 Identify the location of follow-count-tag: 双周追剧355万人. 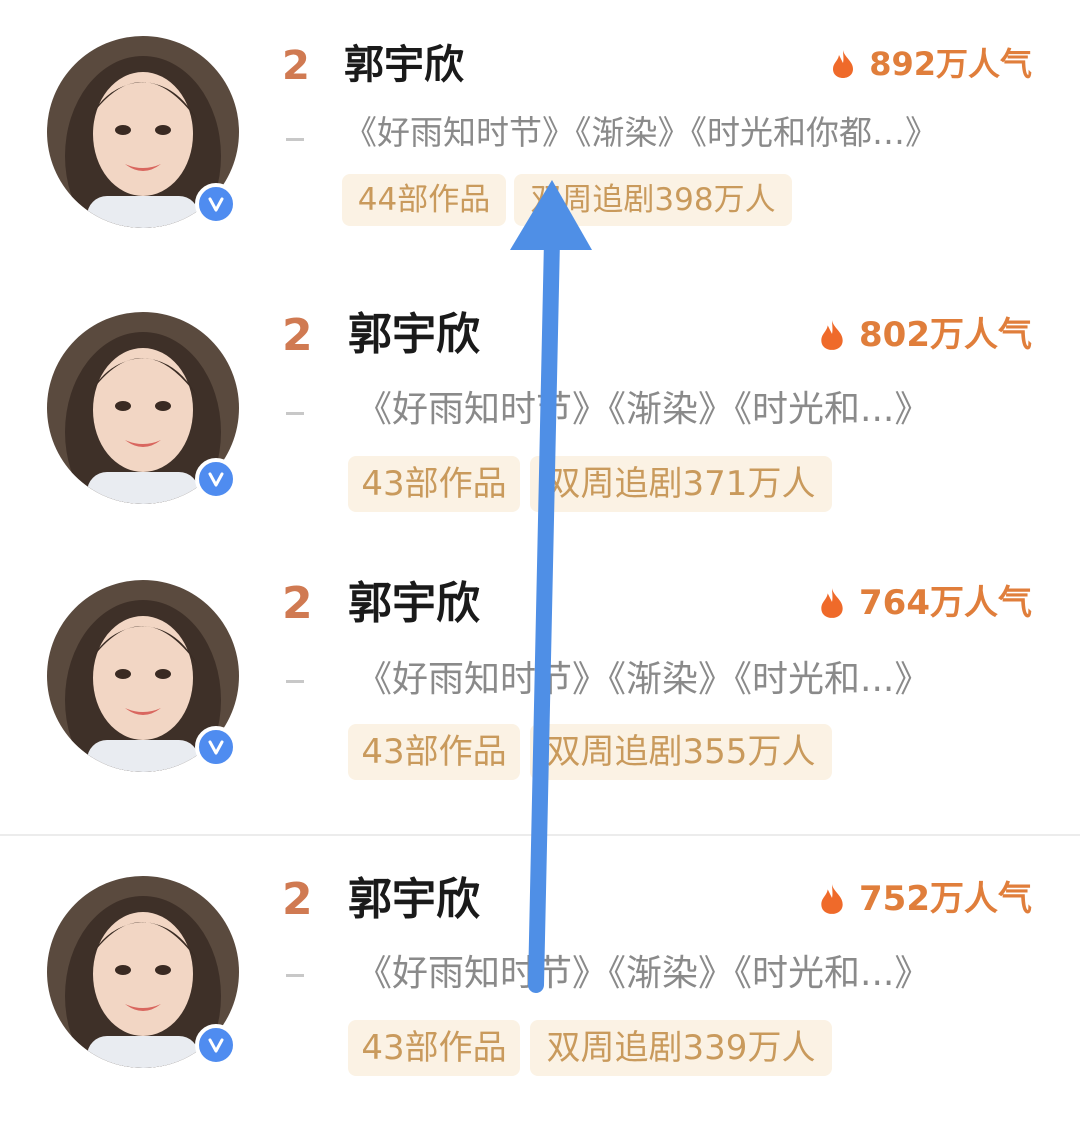
(681, 752).